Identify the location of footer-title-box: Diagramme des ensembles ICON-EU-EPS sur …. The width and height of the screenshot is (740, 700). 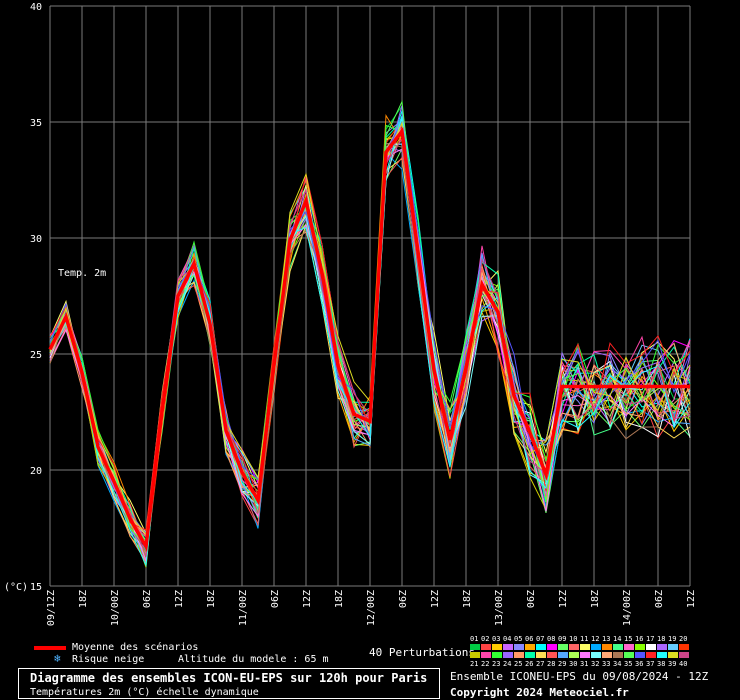
(229, 683).